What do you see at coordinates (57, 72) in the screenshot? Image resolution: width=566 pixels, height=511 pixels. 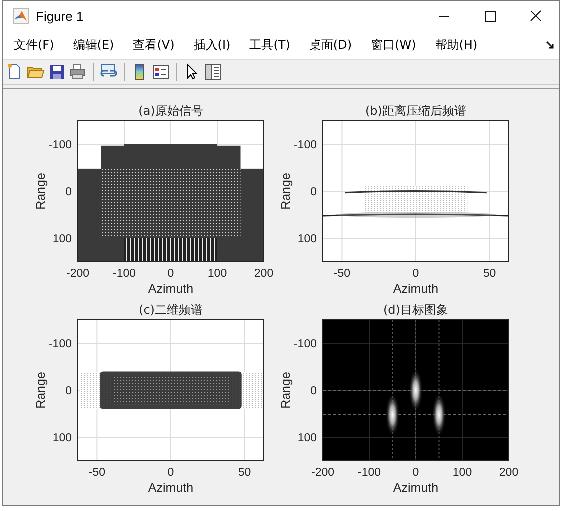 I see `save-icon` at bounding box center [57, 72].